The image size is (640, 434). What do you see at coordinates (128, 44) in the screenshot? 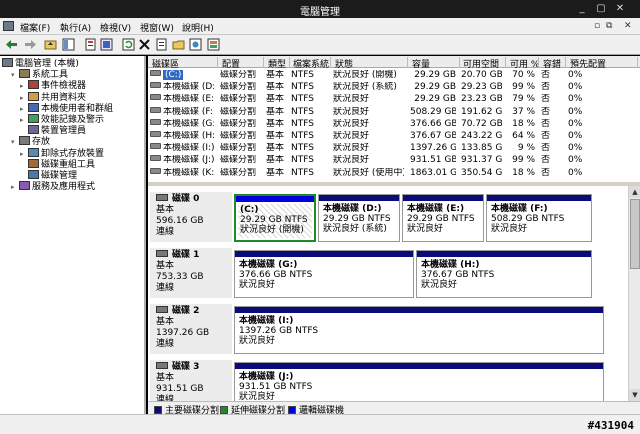
I see `refresh-icon` at bounding box center [128, 44].